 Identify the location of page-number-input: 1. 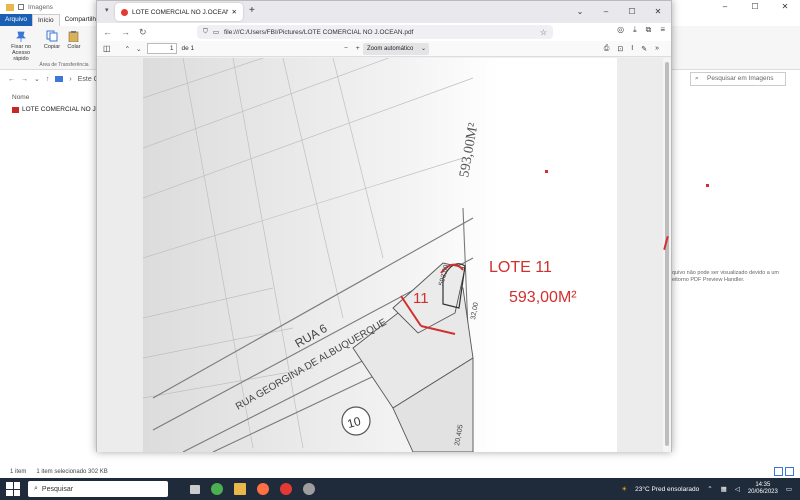
(162, 48).